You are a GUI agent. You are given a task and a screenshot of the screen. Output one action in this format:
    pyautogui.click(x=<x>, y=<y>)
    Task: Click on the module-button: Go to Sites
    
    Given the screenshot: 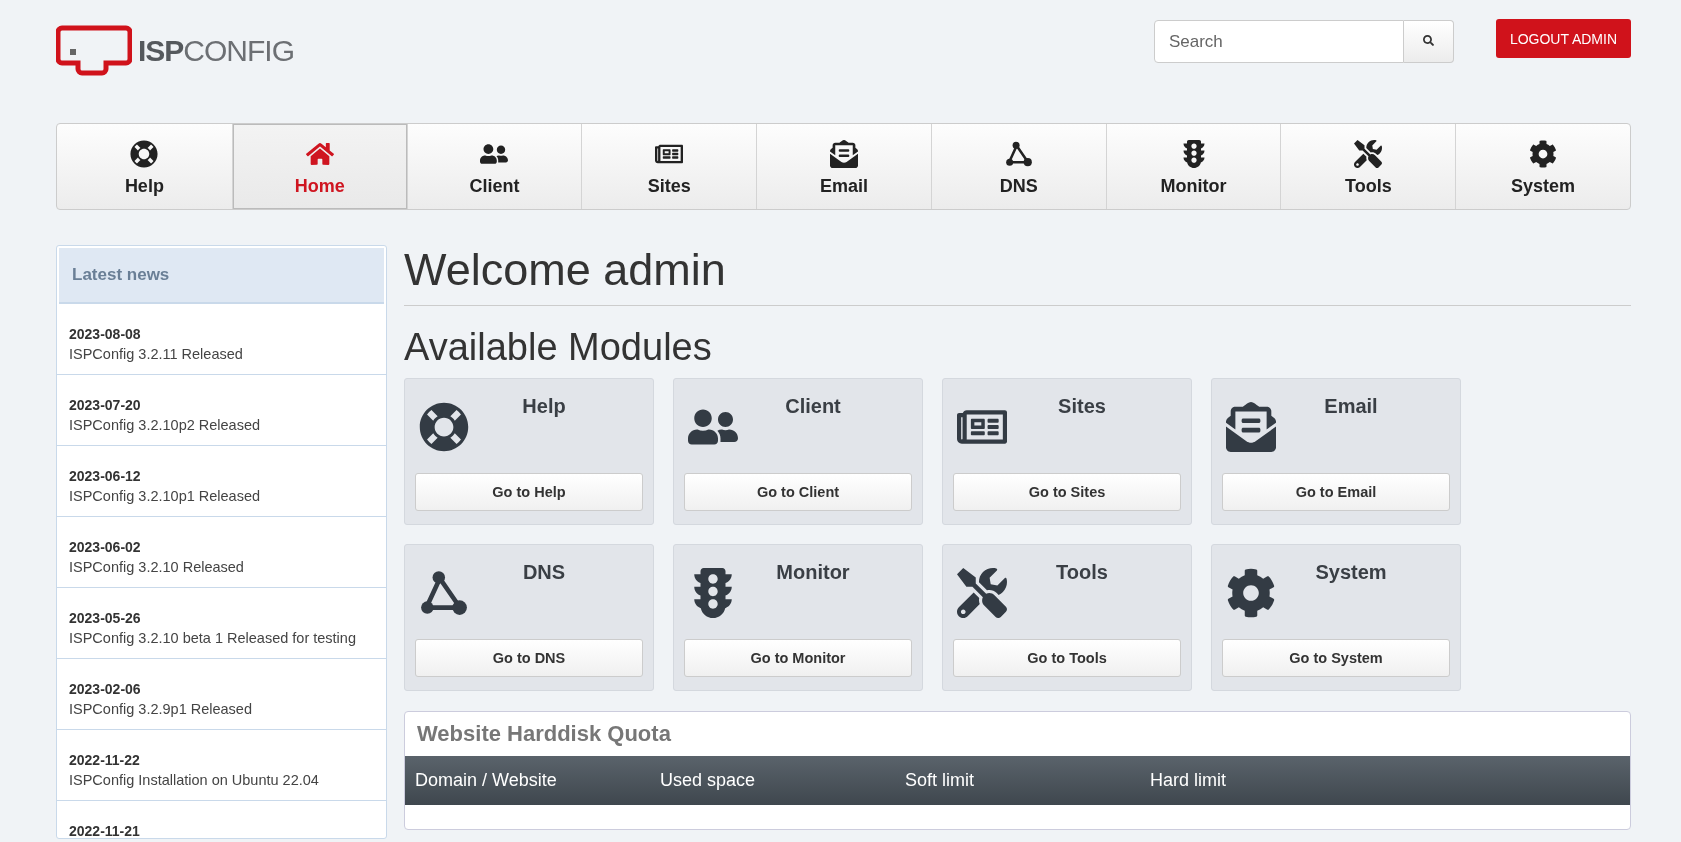 What is the action you would take?
    pyautogui.click(x=1067, y=492)
    